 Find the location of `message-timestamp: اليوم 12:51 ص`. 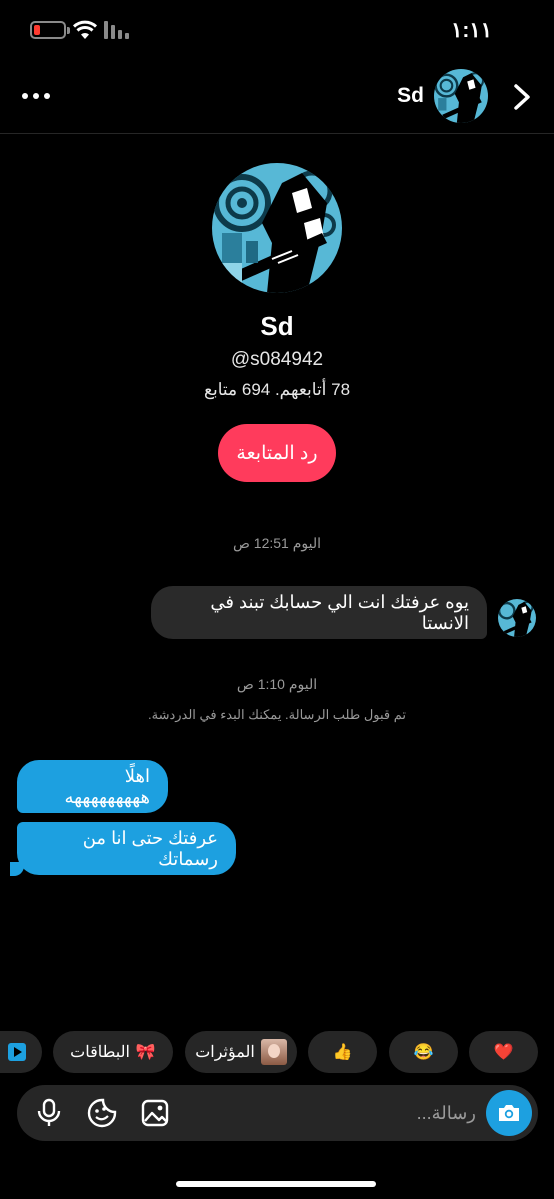

message-timestamp: اليوم 12:51 ص is located at coordinates (277, 543).